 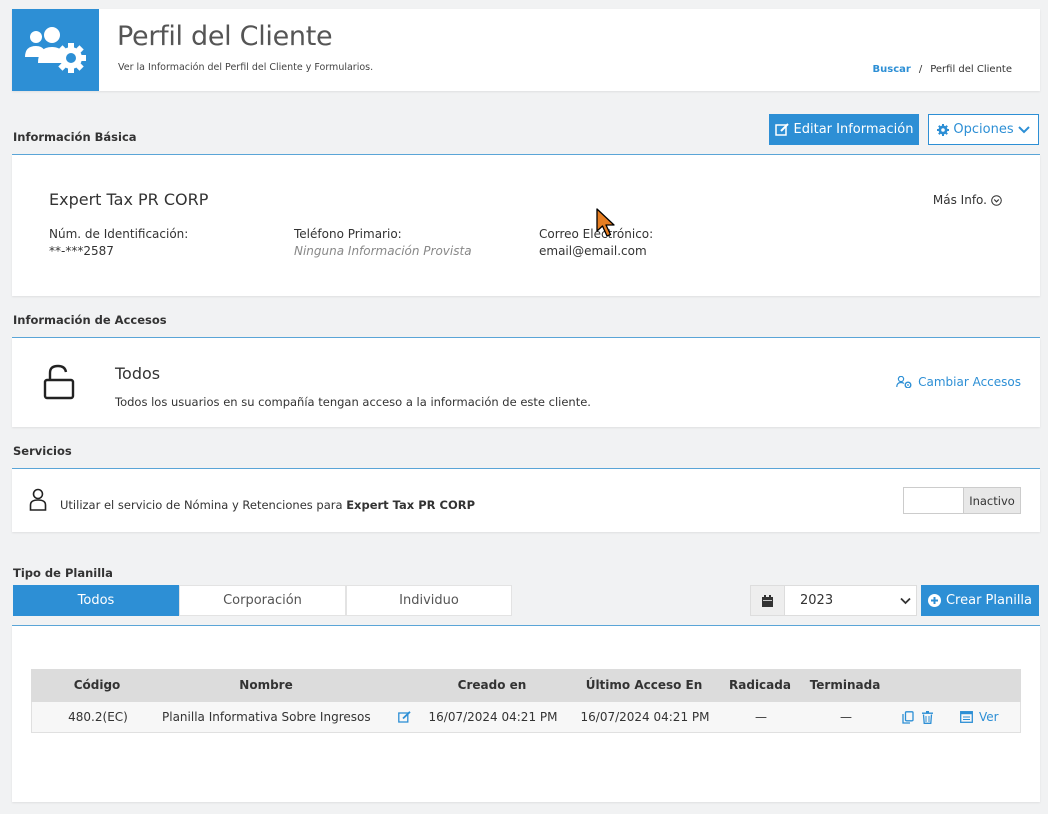 What do you see at coordinates (989, 600) in the screenshot?
I see `create-form-label: Crear Planilla` at bounding box center [989, 600].